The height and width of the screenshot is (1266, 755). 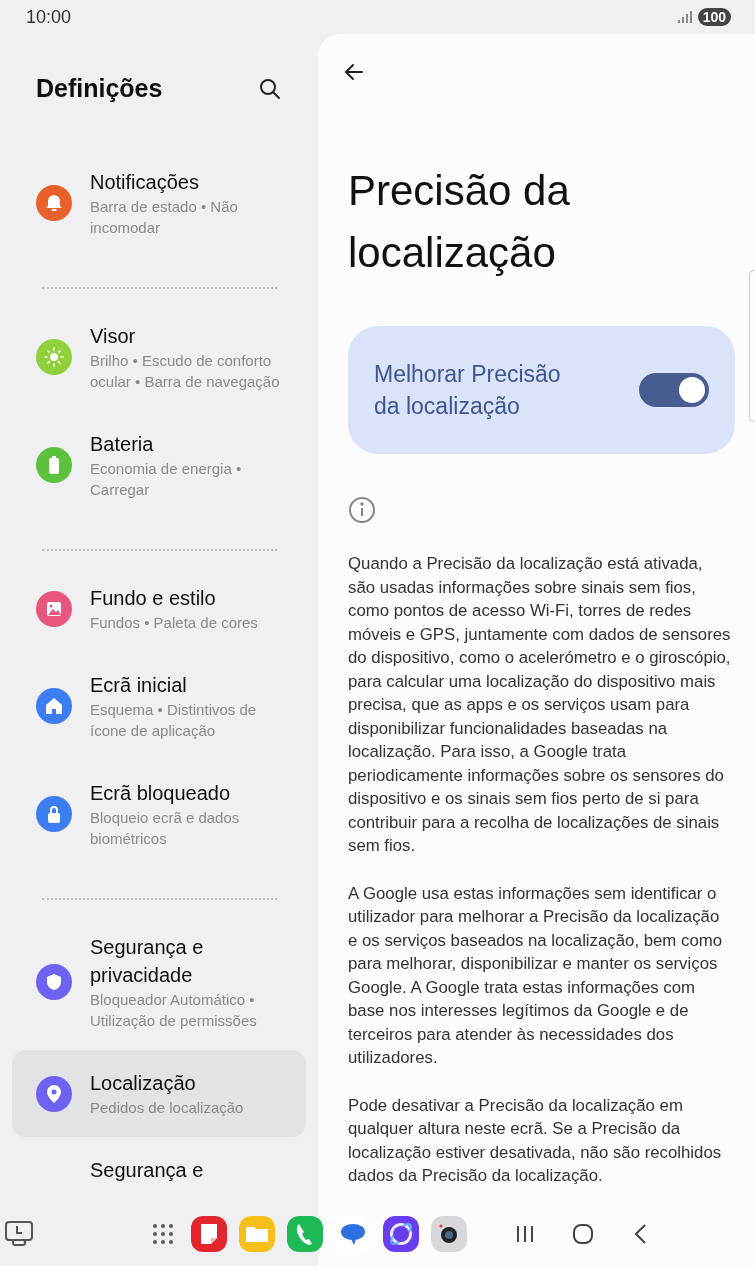 I want to click on item-title: Ecrã bloqueado, so click(x=161, y=793).